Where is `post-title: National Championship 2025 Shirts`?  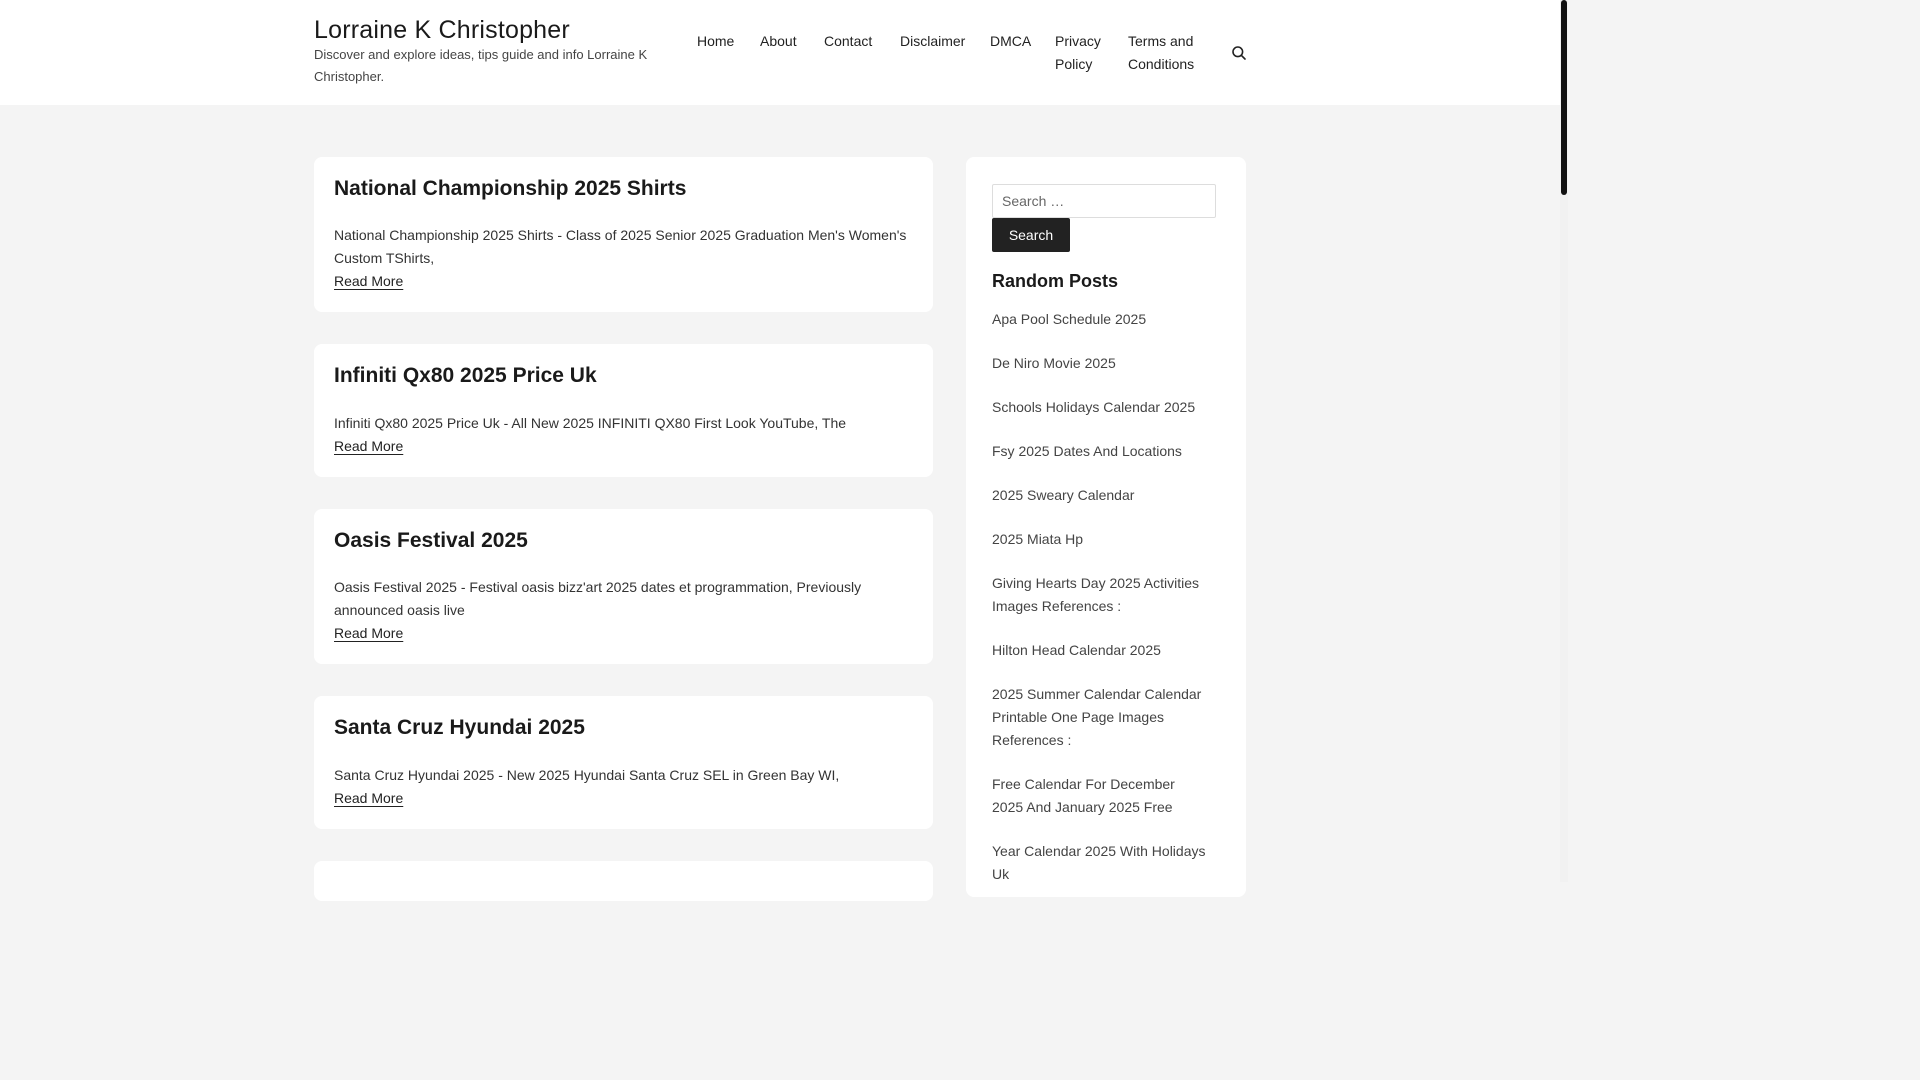 post-title: National Championship 2025 Shirts is located at coordinates (510, 189).